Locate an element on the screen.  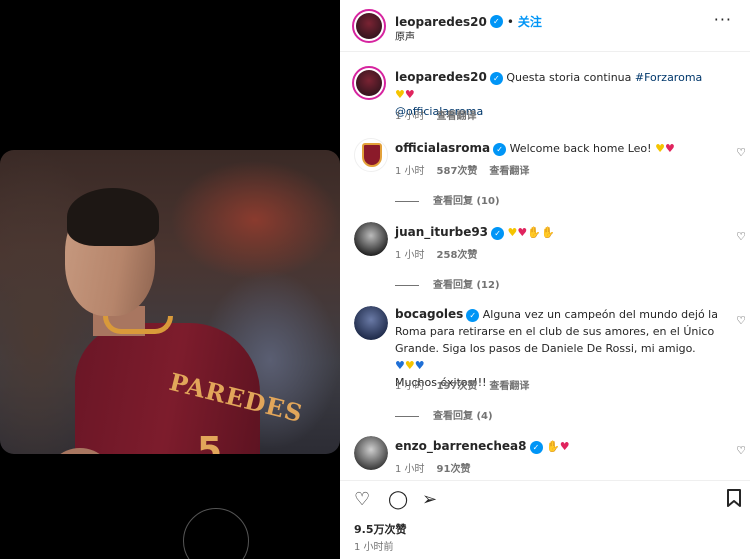
comment-username: juan_iturbe93 is located at coordinates (441, 232).